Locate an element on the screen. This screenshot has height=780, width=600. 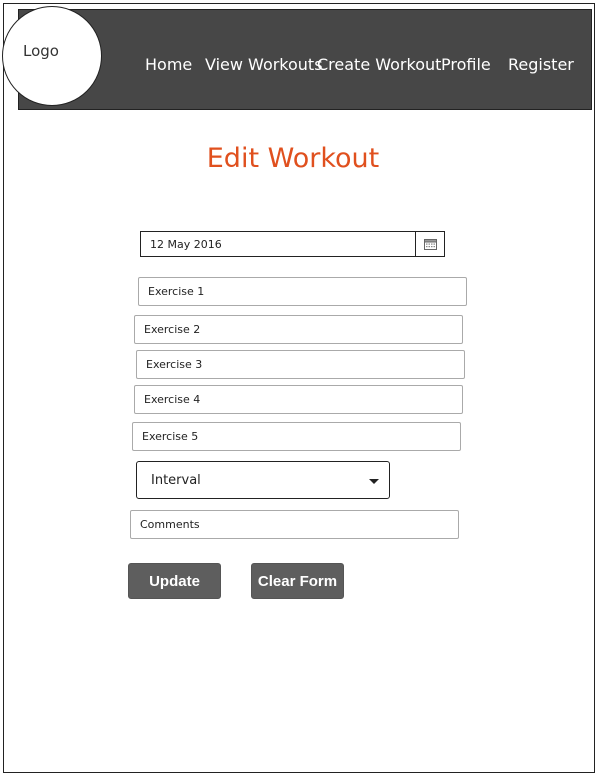
clear-form-button: Clear Form is located at coordinates (297, 581).